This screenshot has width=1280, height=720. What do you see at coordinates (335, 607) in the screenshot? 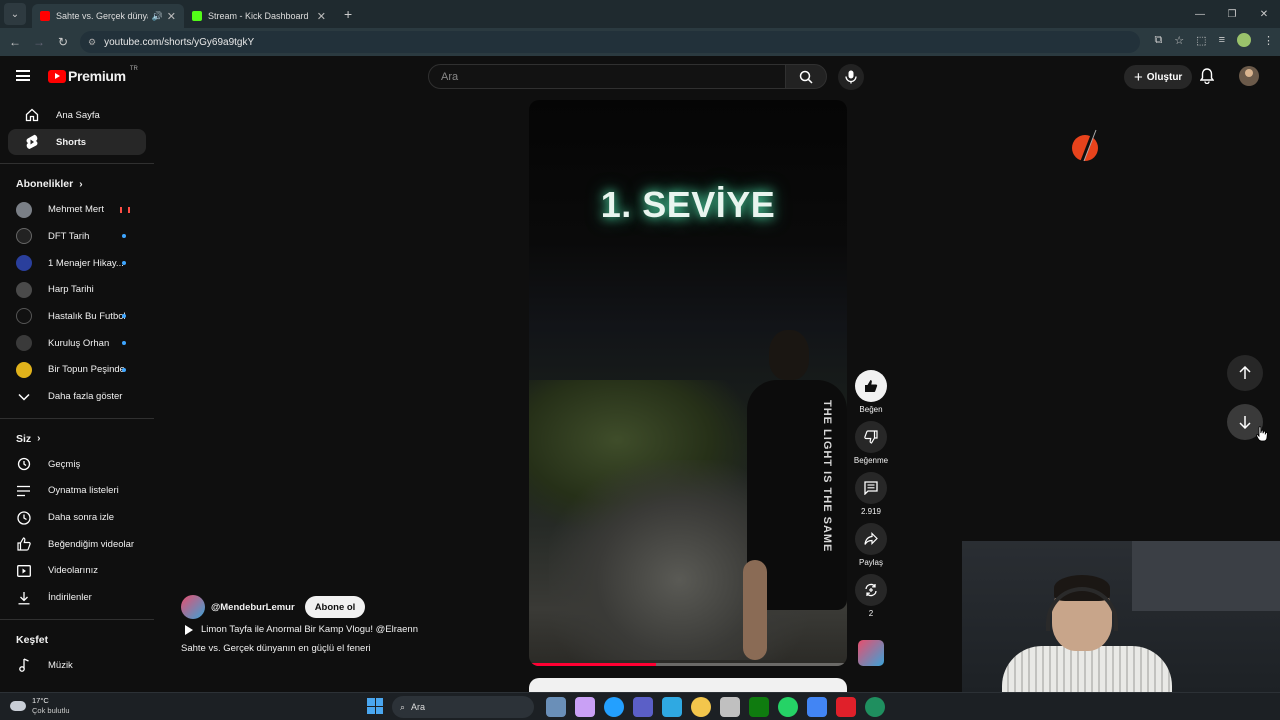
I see `subscribe-button: Abone ol` at bounding box center [335, 607].